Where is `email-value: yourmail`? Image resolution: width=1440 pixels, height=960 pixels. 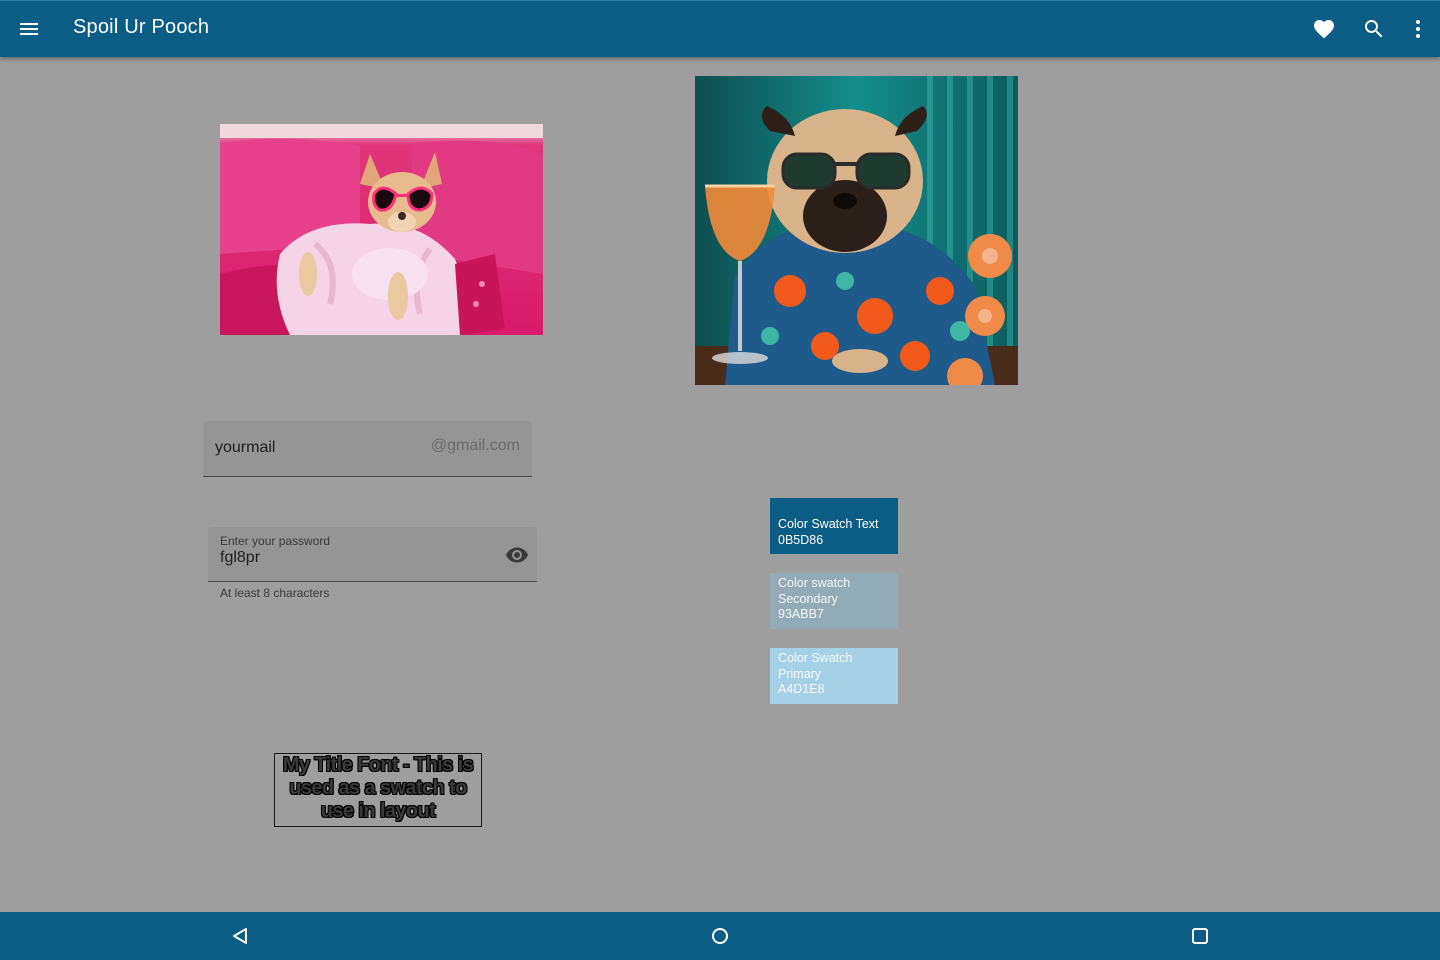
email-value: yourmail is located at coordinates (245, 448).